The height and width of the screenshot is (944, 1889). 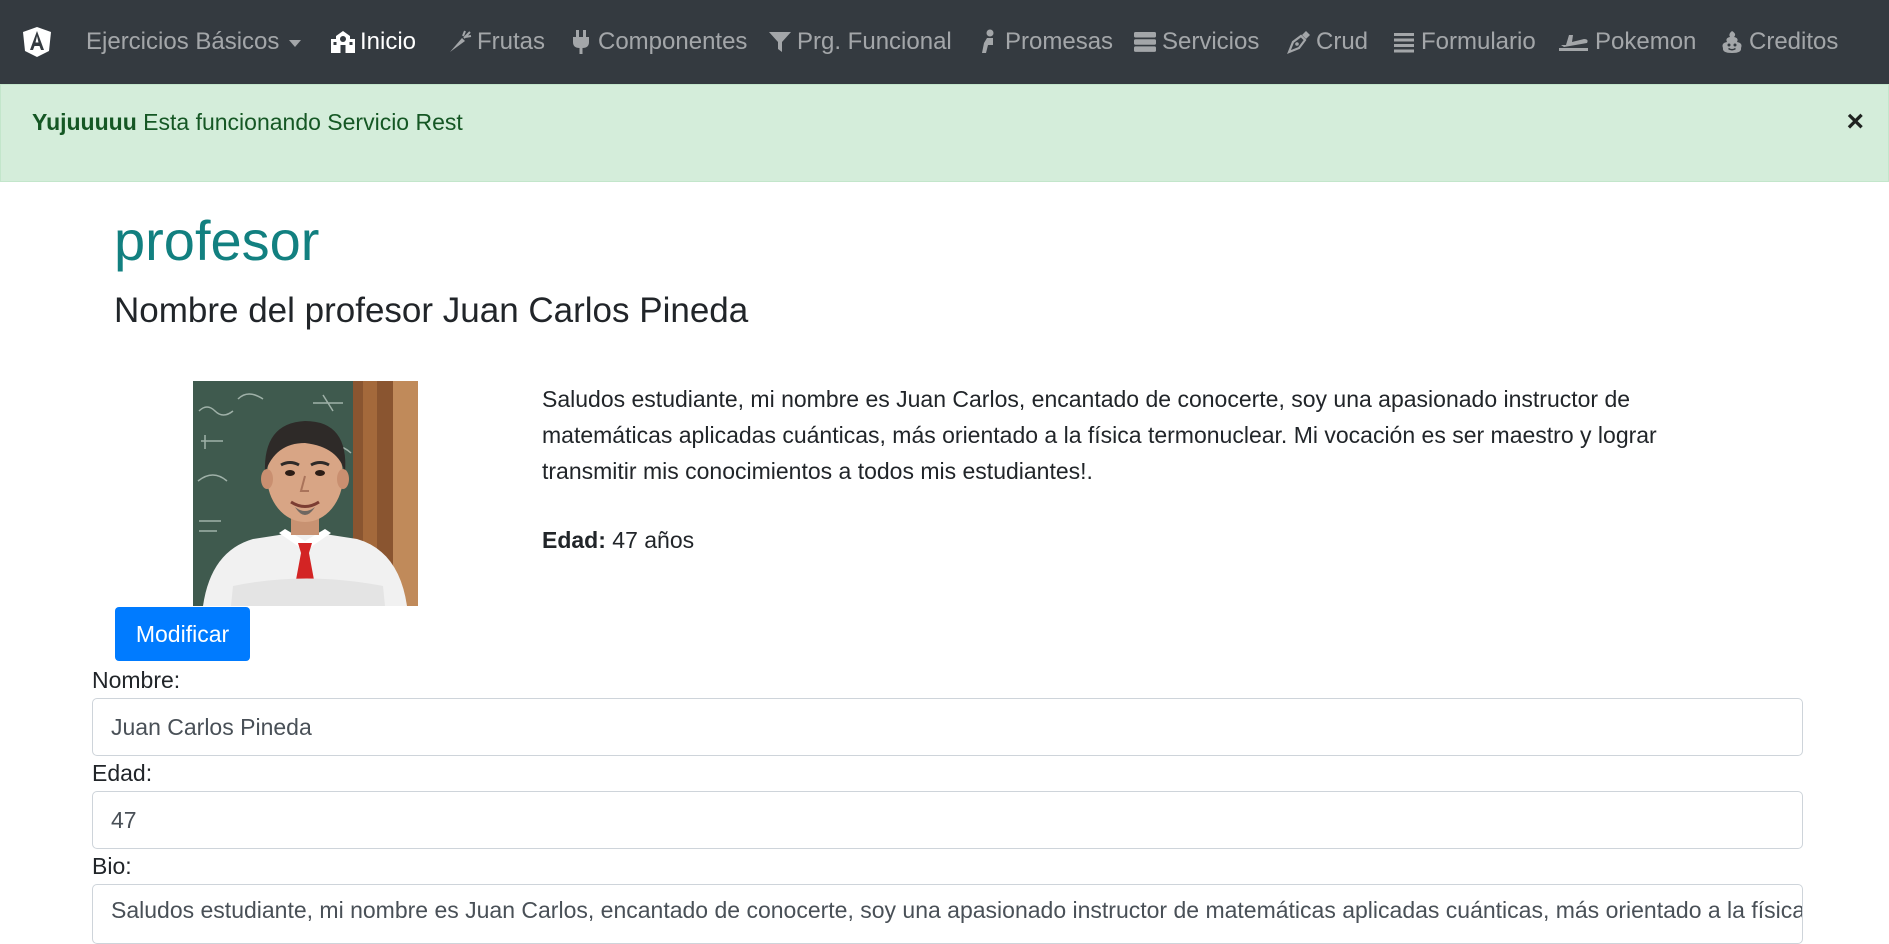 I want to click on close-icon: ×, so click(x=1855, y=122).